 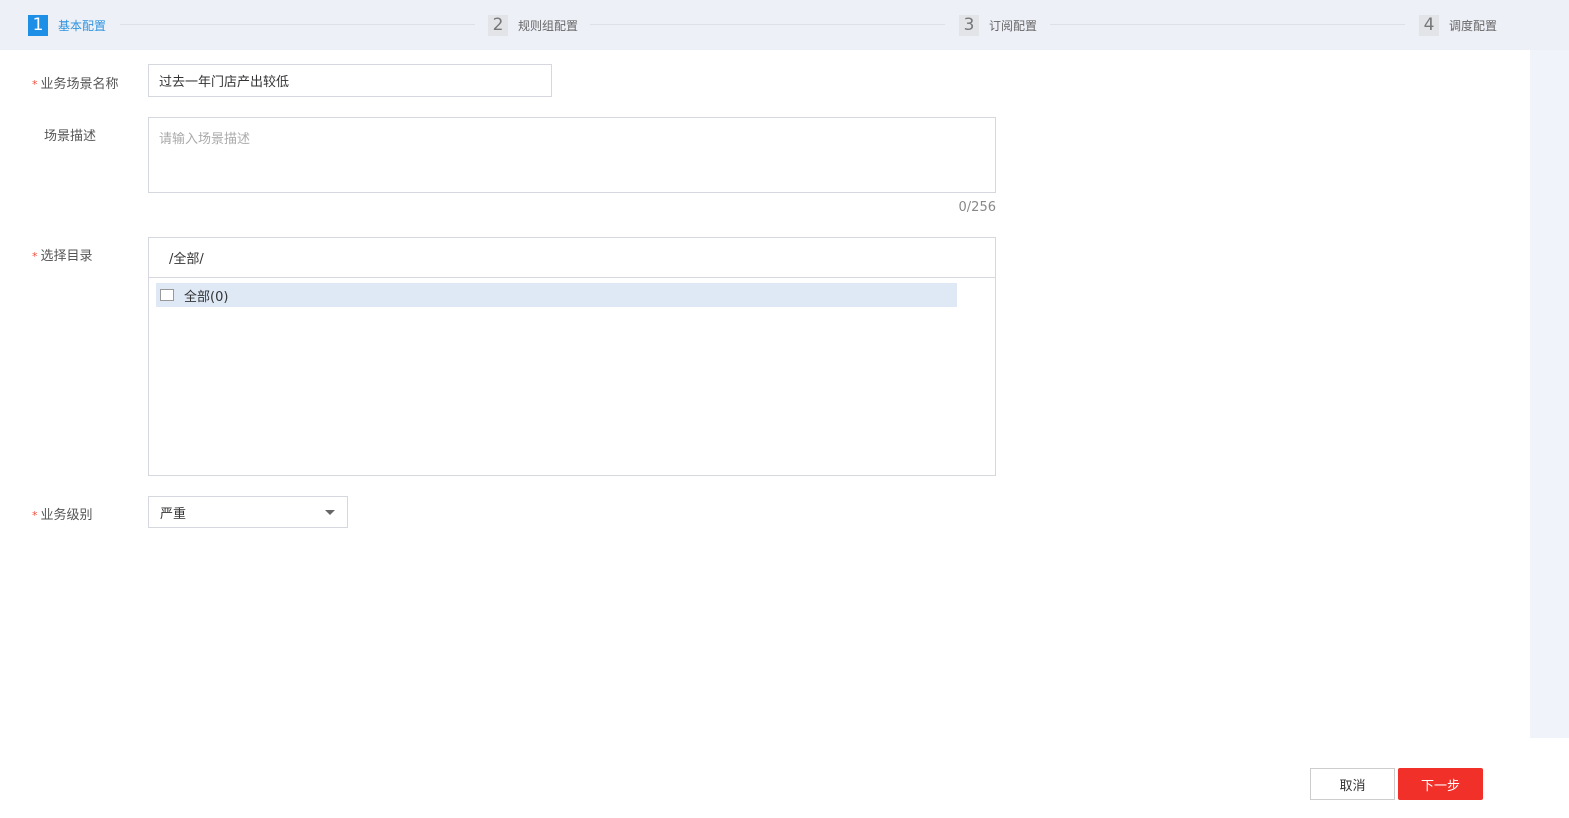 What do you see at coordinates (248, 512) in the screenshot?
I see `level-select: 严重` at bounding box center [248, 512].